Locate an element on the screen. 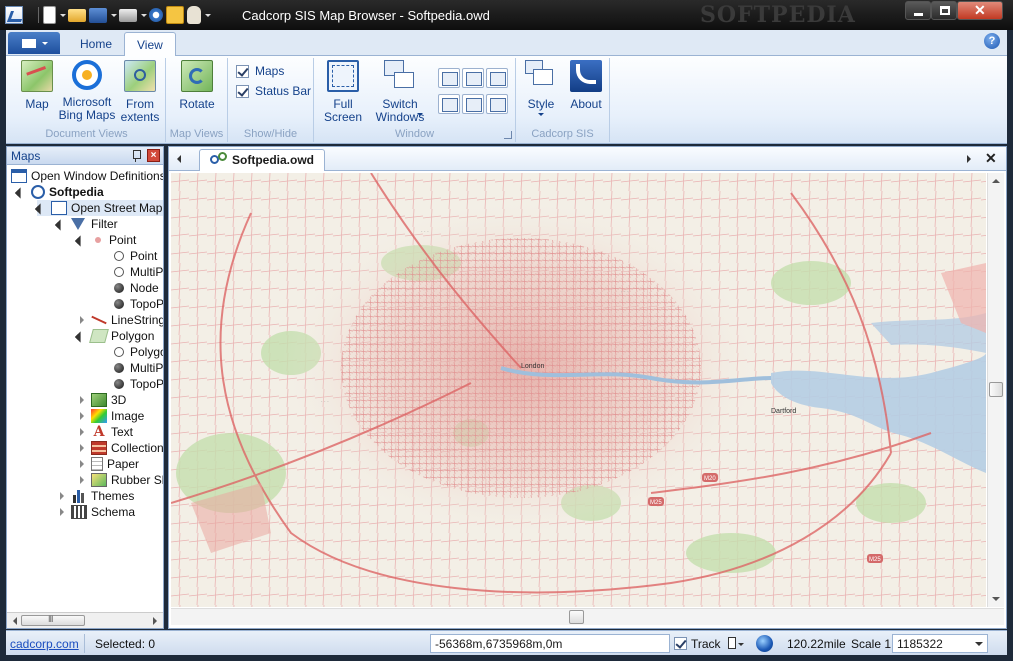 This screenshot has height=661, width=1013. close-window-button: ✕ is located at coordinates (980, 10).